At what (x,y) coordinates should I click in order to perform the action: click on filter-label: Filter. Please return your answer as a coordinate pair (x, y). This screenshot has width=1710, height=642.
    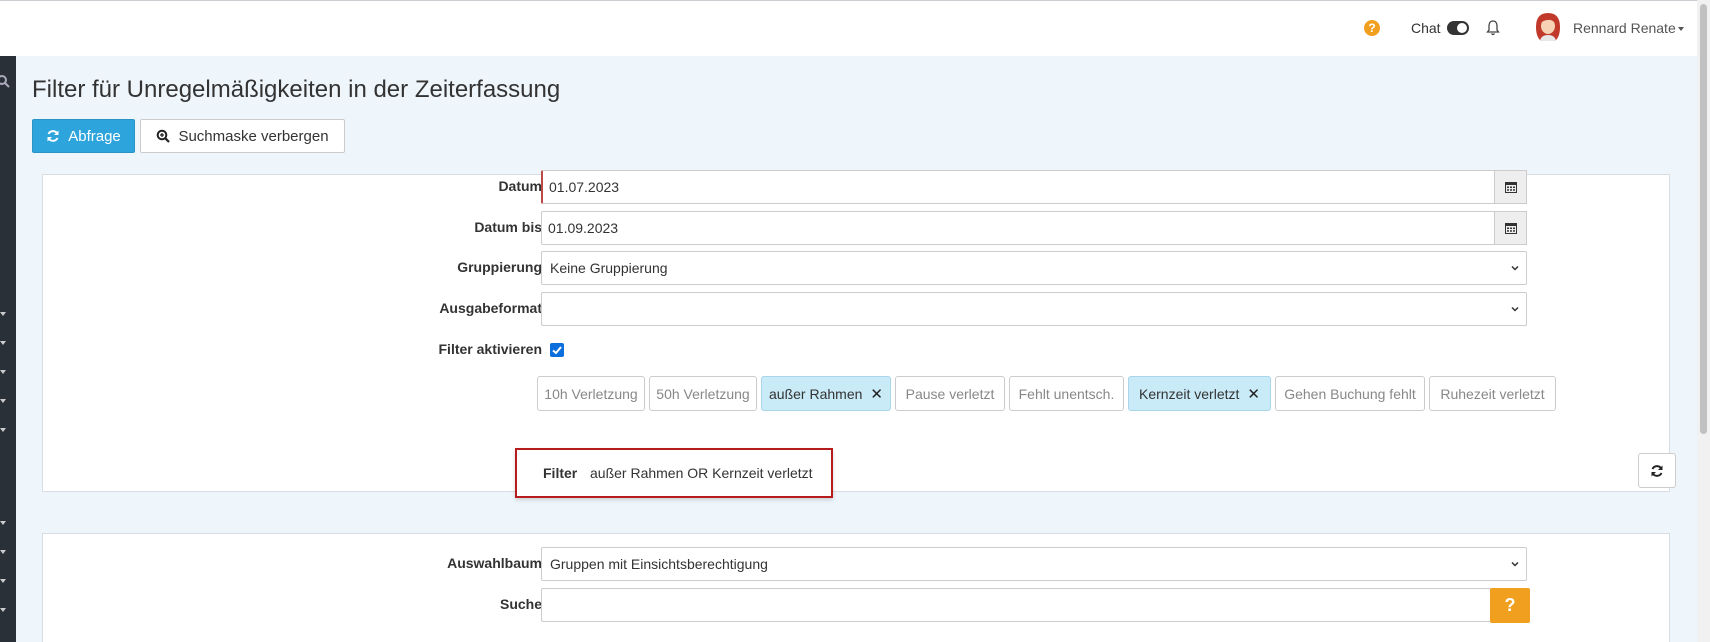
    Looking at the image, I should click on (560, 473).